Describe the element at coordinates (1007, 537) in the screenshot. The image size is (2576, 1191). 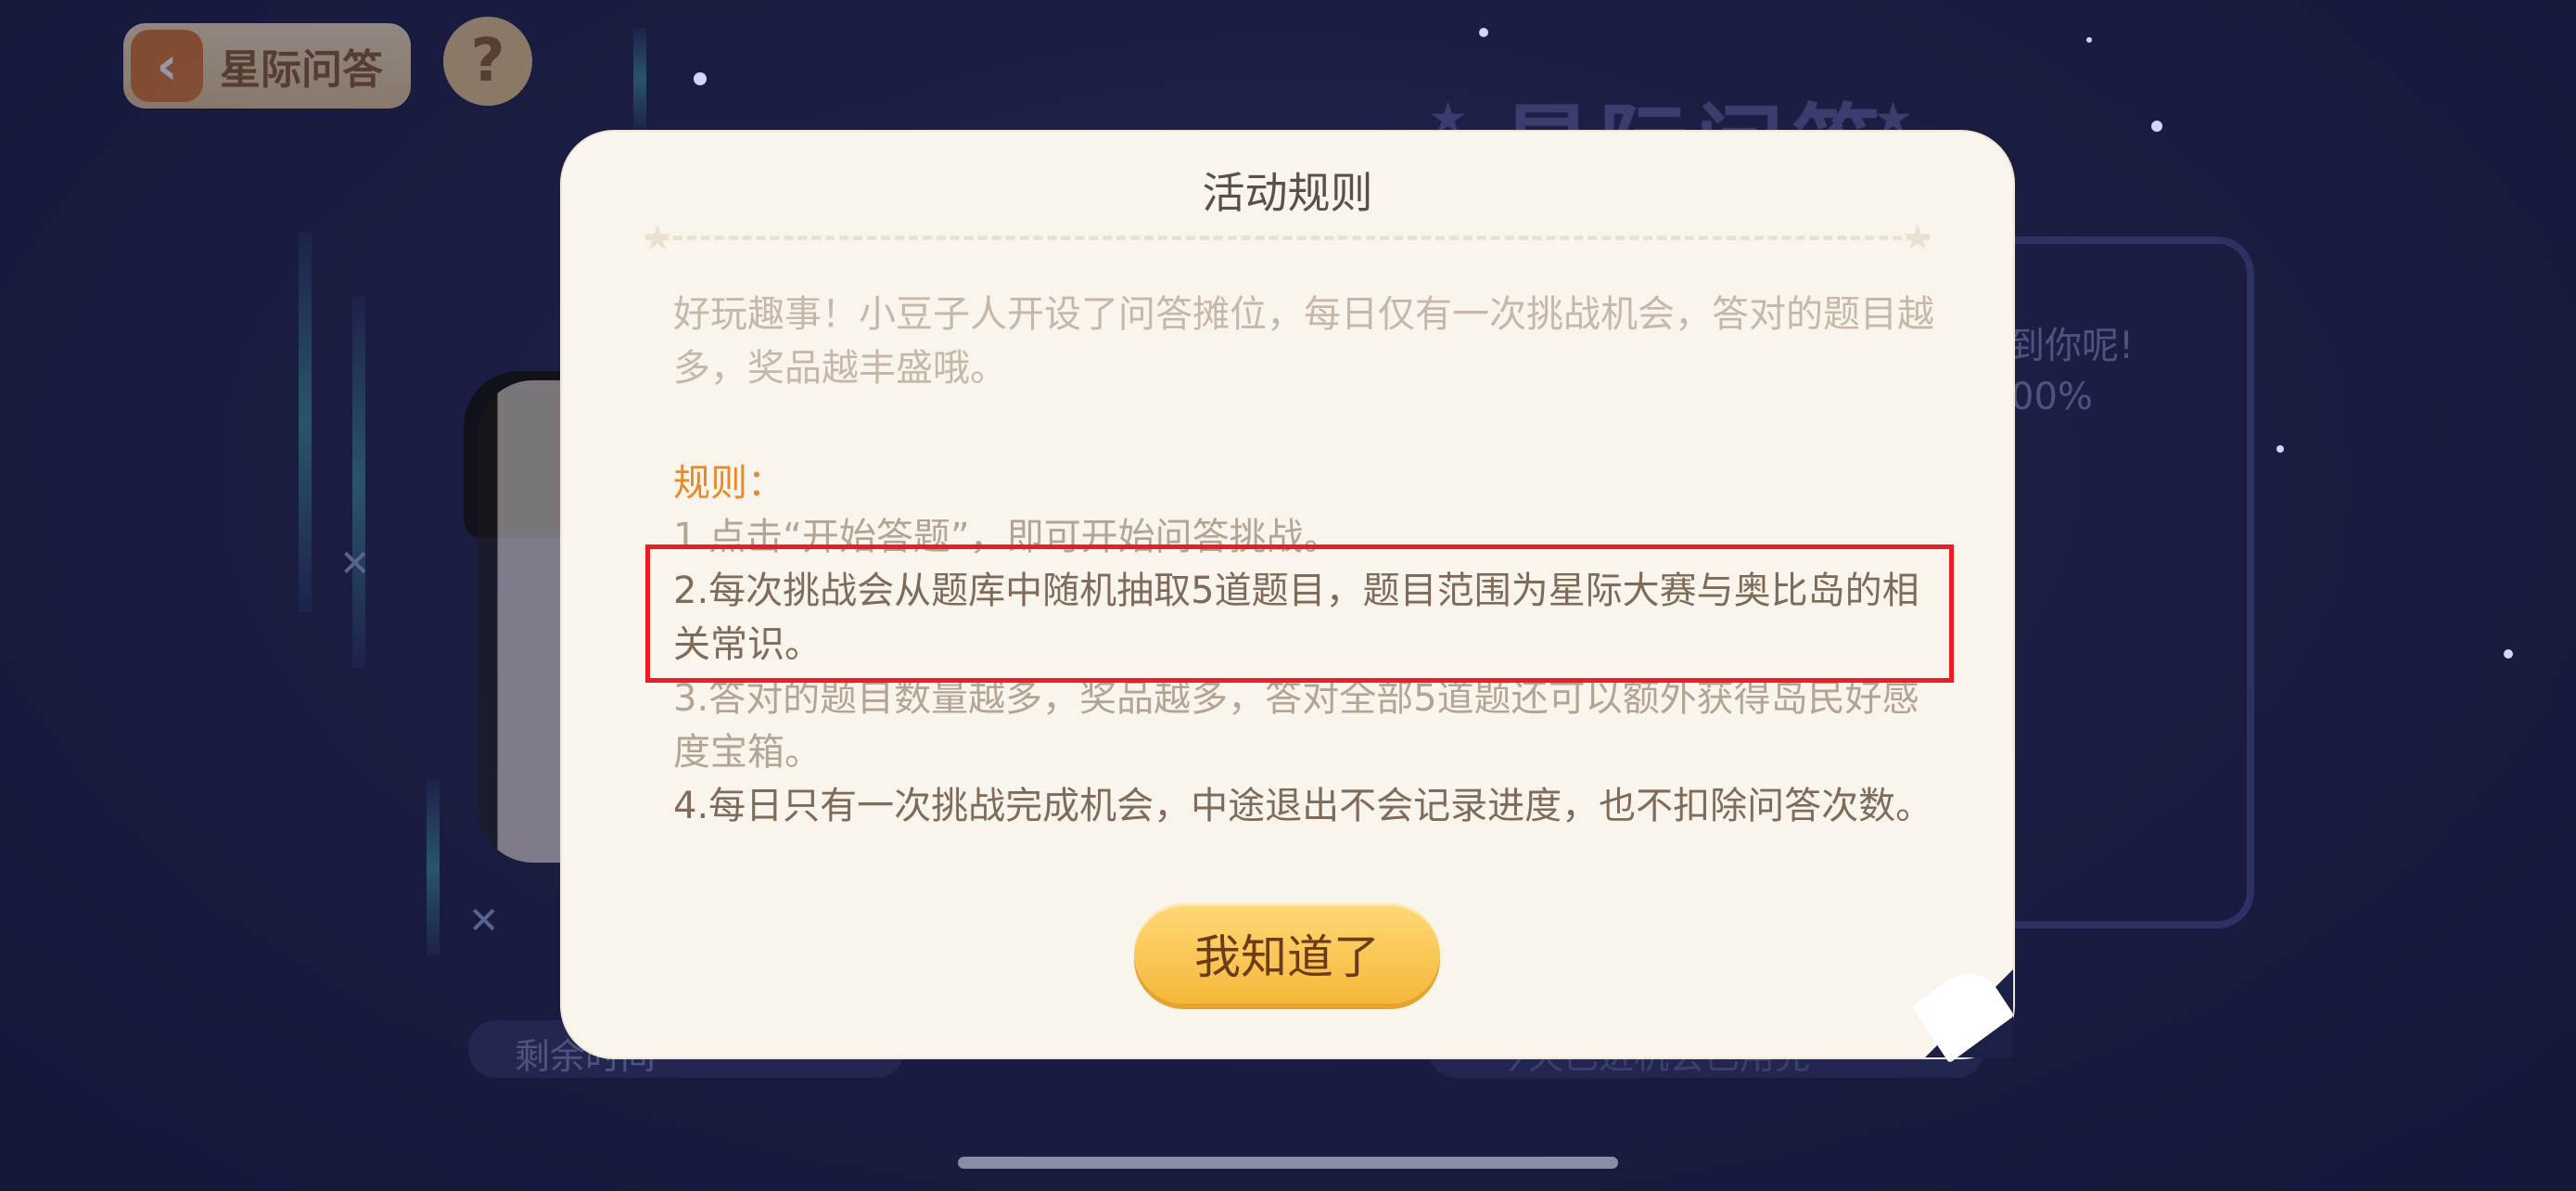
I see `rule-item: 1.点击“开始答题”，即可开始问答挑战。` at that location.